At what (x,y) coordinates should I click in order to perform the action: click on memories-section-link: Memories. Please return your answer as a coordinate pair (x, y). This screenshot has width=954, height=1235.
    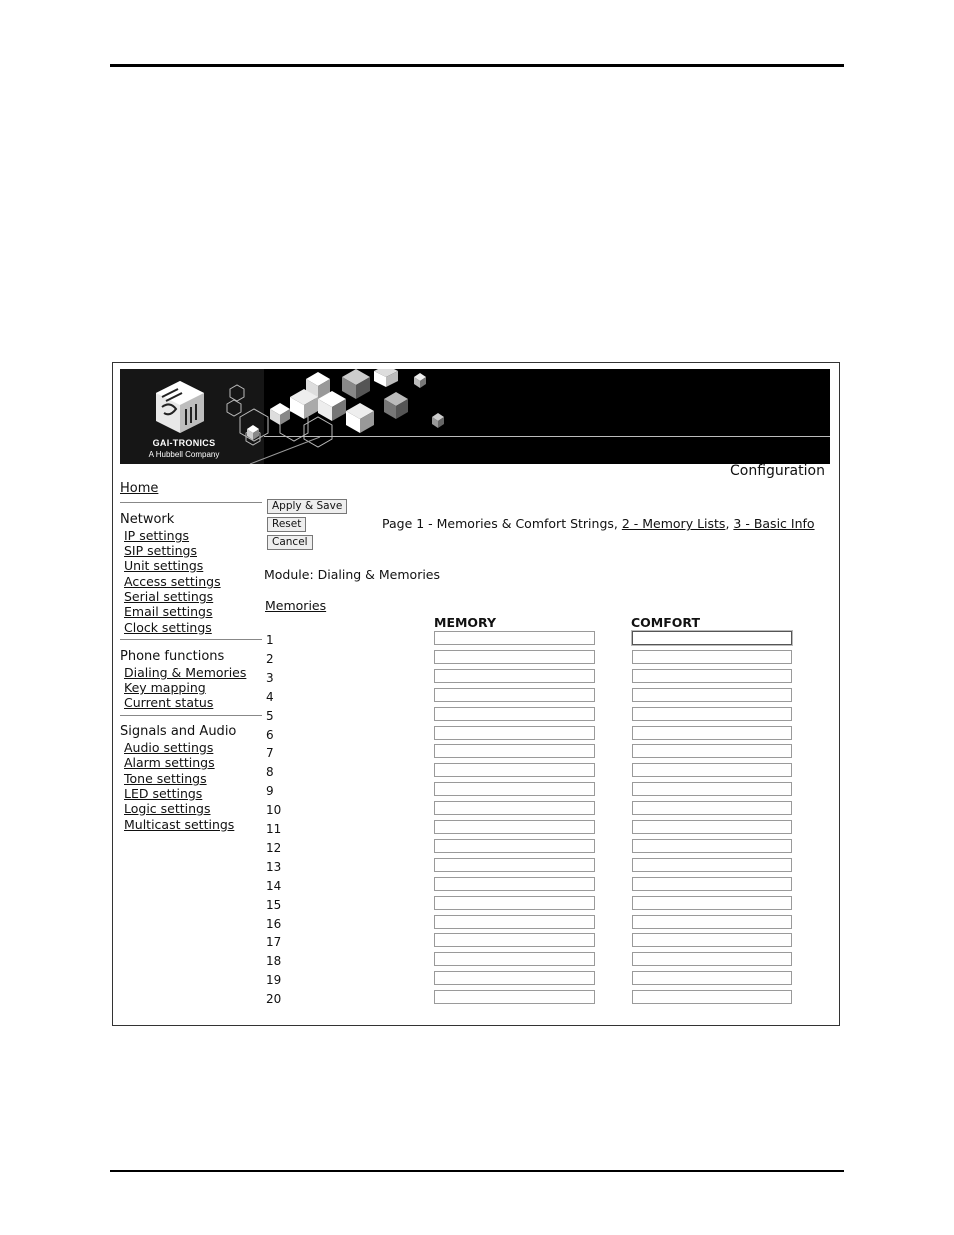
    Looking at the image, I should click on (295, 605).